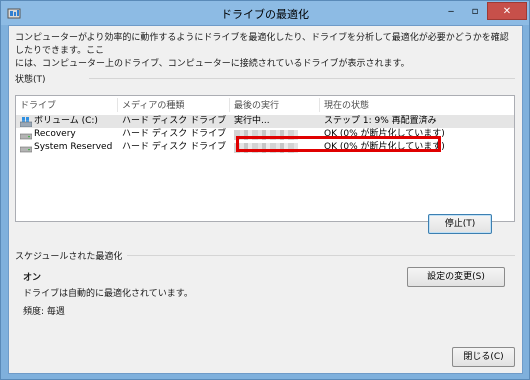  Describe the element at coordinates (67, 105) in the screenshot. I see `column-header-drive: ドライブ` at that location.